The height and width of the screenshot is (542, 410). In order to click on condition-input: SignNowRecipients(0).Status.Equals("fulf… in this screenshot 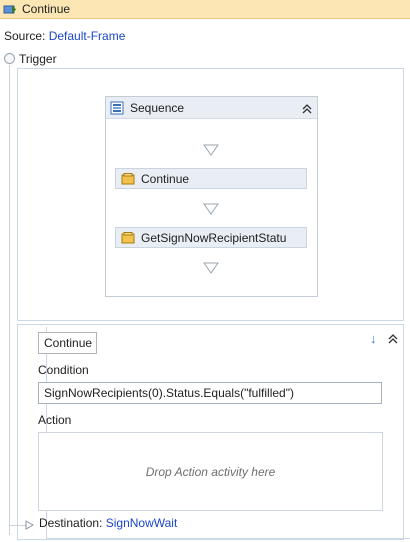, I will do `click(210, 393)`.